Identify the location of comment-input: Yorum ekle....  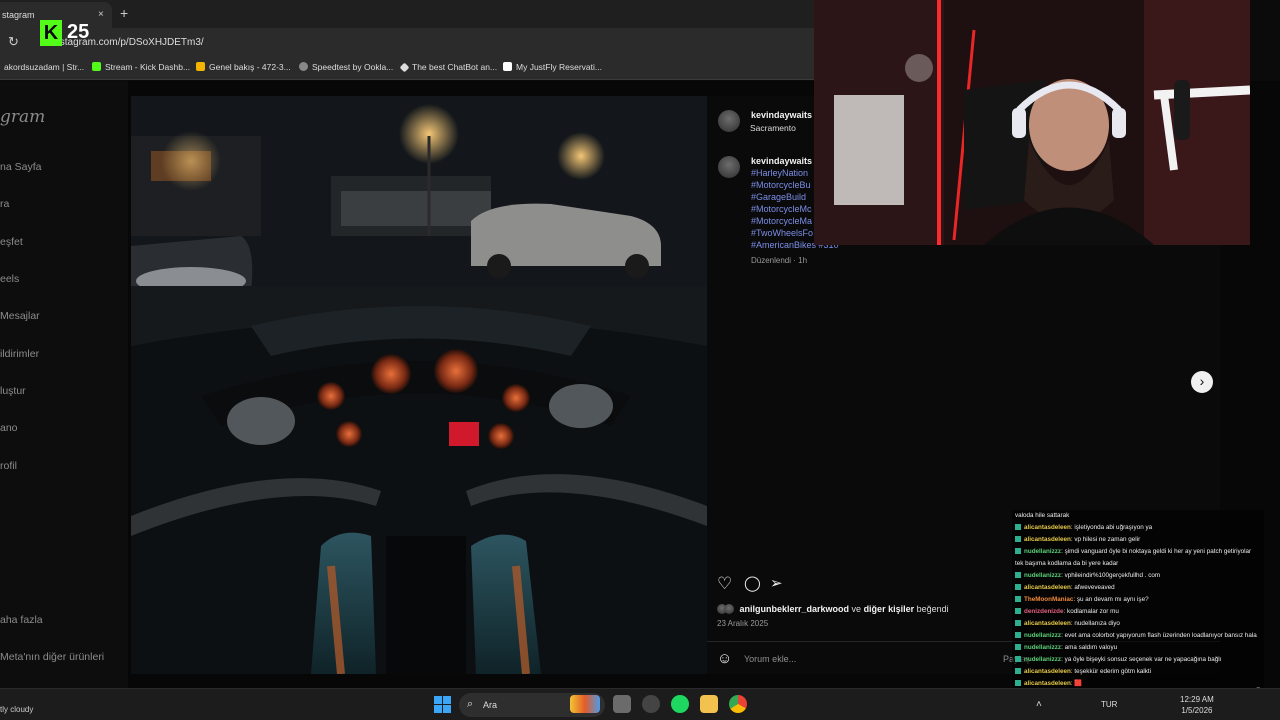
(770, 659).